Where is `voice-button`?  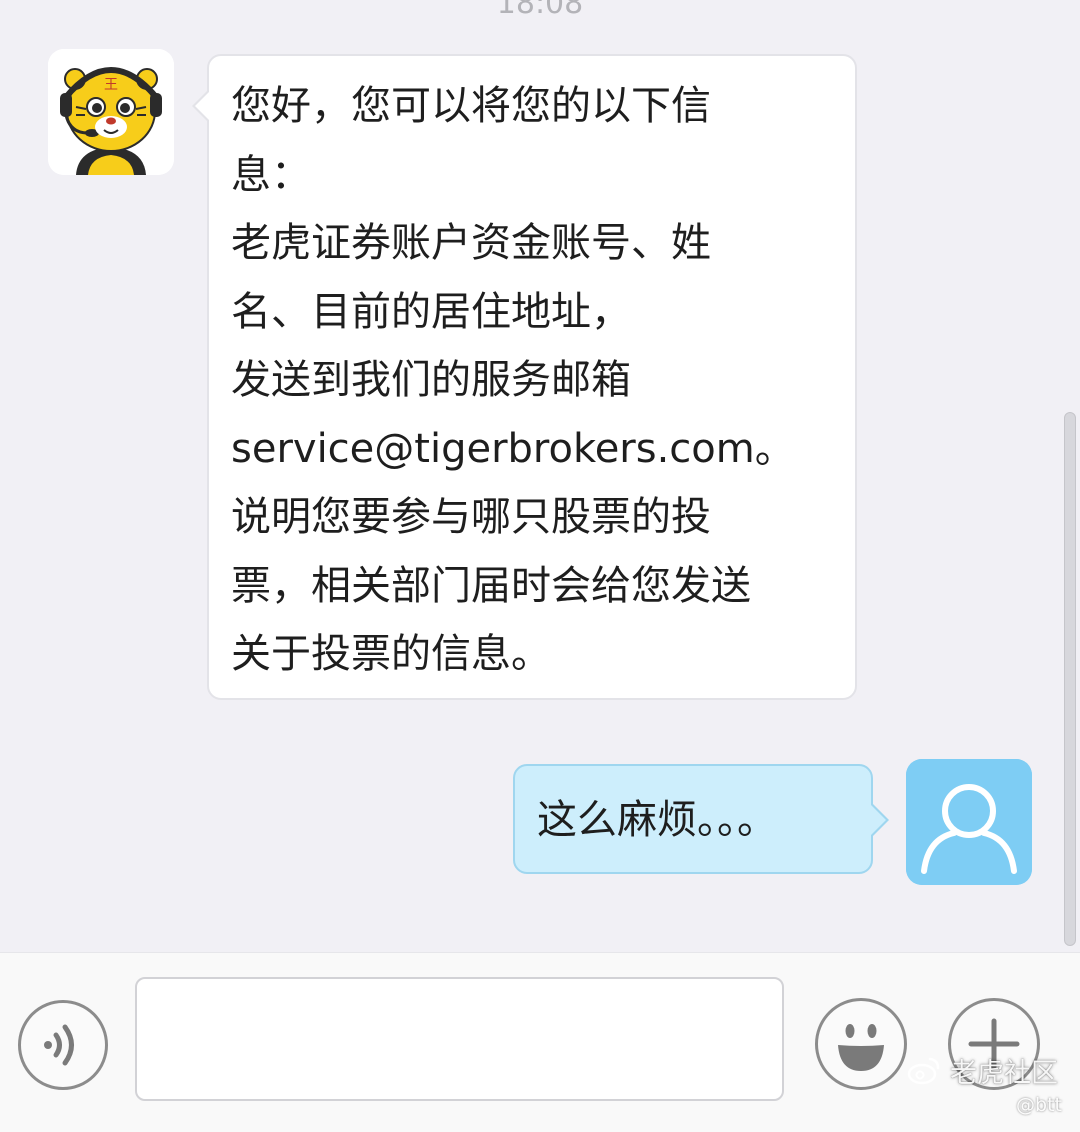
voice-button is located at coordinates (63, 1045).